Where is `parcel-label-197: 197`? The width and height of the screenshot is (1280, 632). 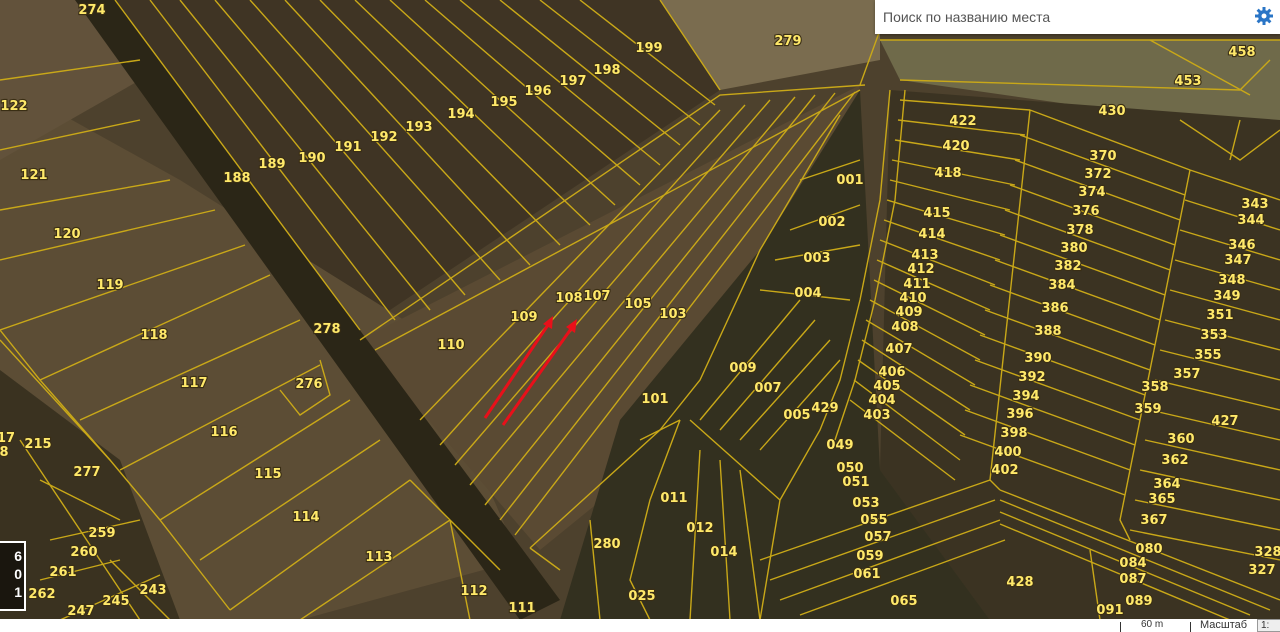 parcel-label-197: 197 is located at coordinates (572, 81).